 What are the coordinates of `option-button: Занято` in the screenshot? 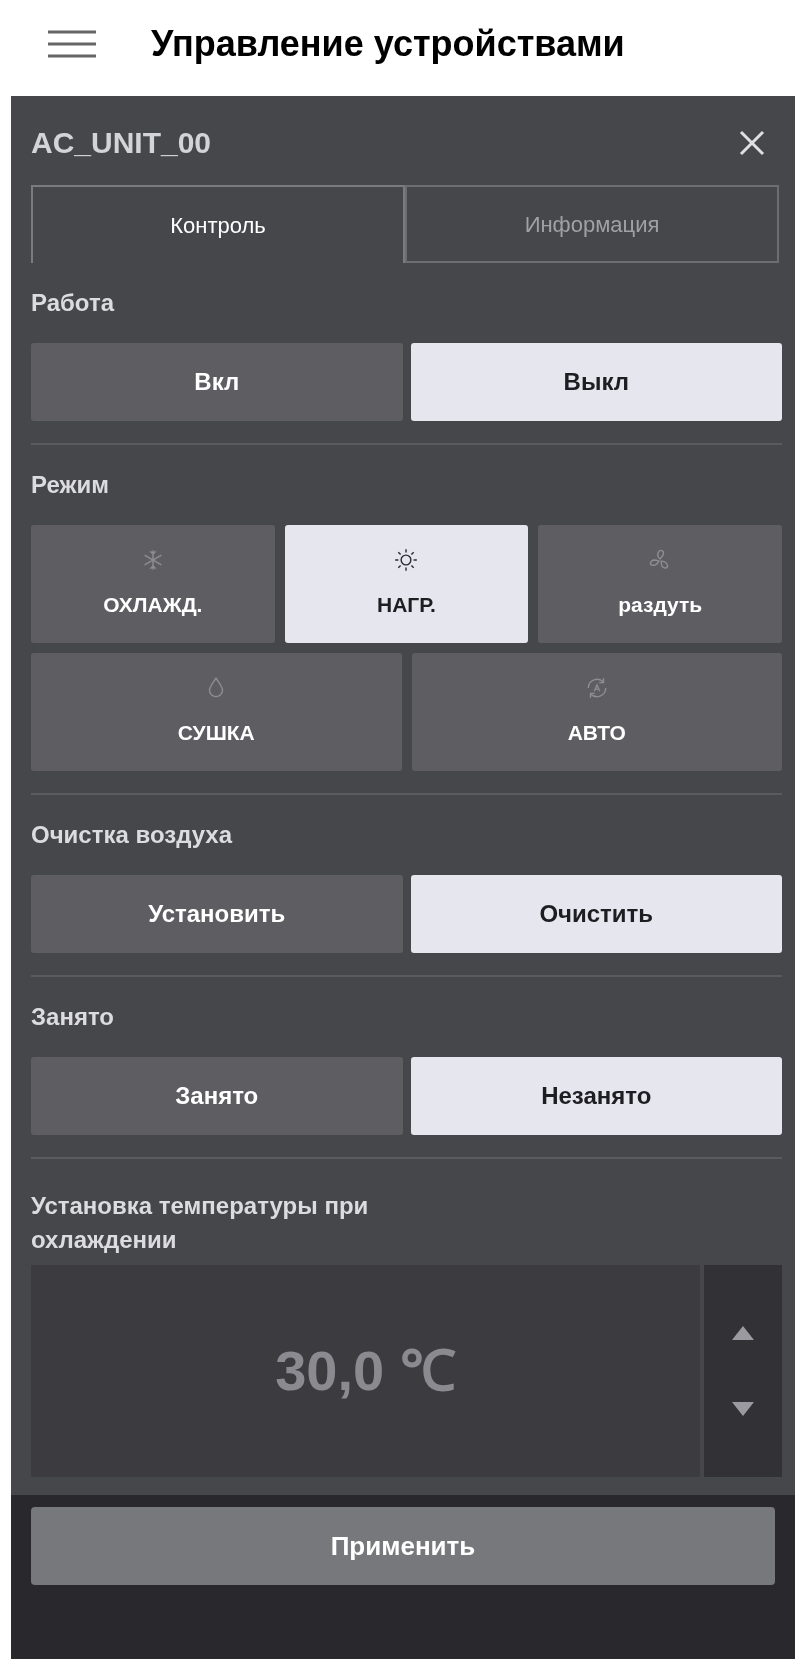 It's located at (217, 1096).